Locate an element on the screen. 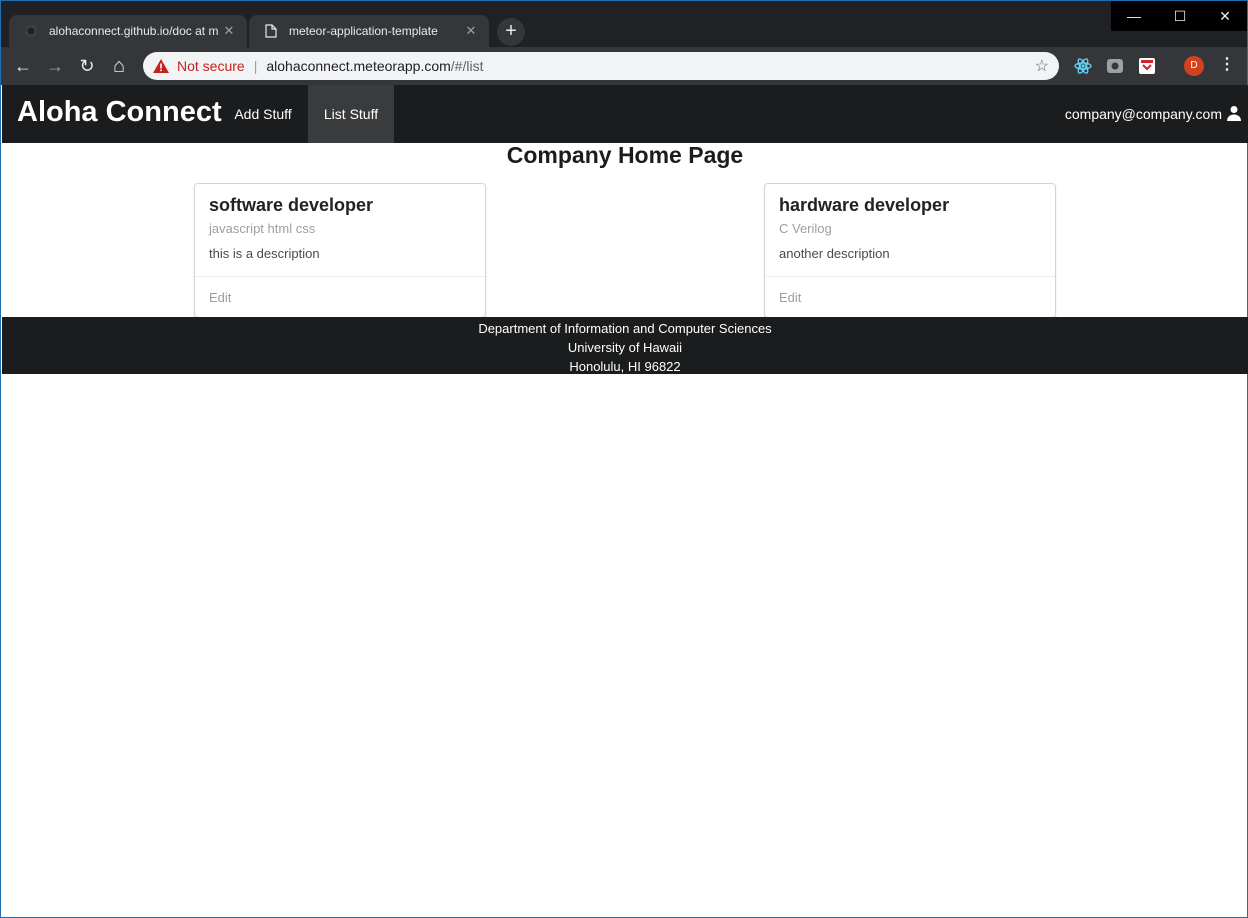 The height and width of the screenshot is (918, 1248). tab-github-doc: alohaconnect.github.io/doc at m ✕ is located at coordinates (128, 31).